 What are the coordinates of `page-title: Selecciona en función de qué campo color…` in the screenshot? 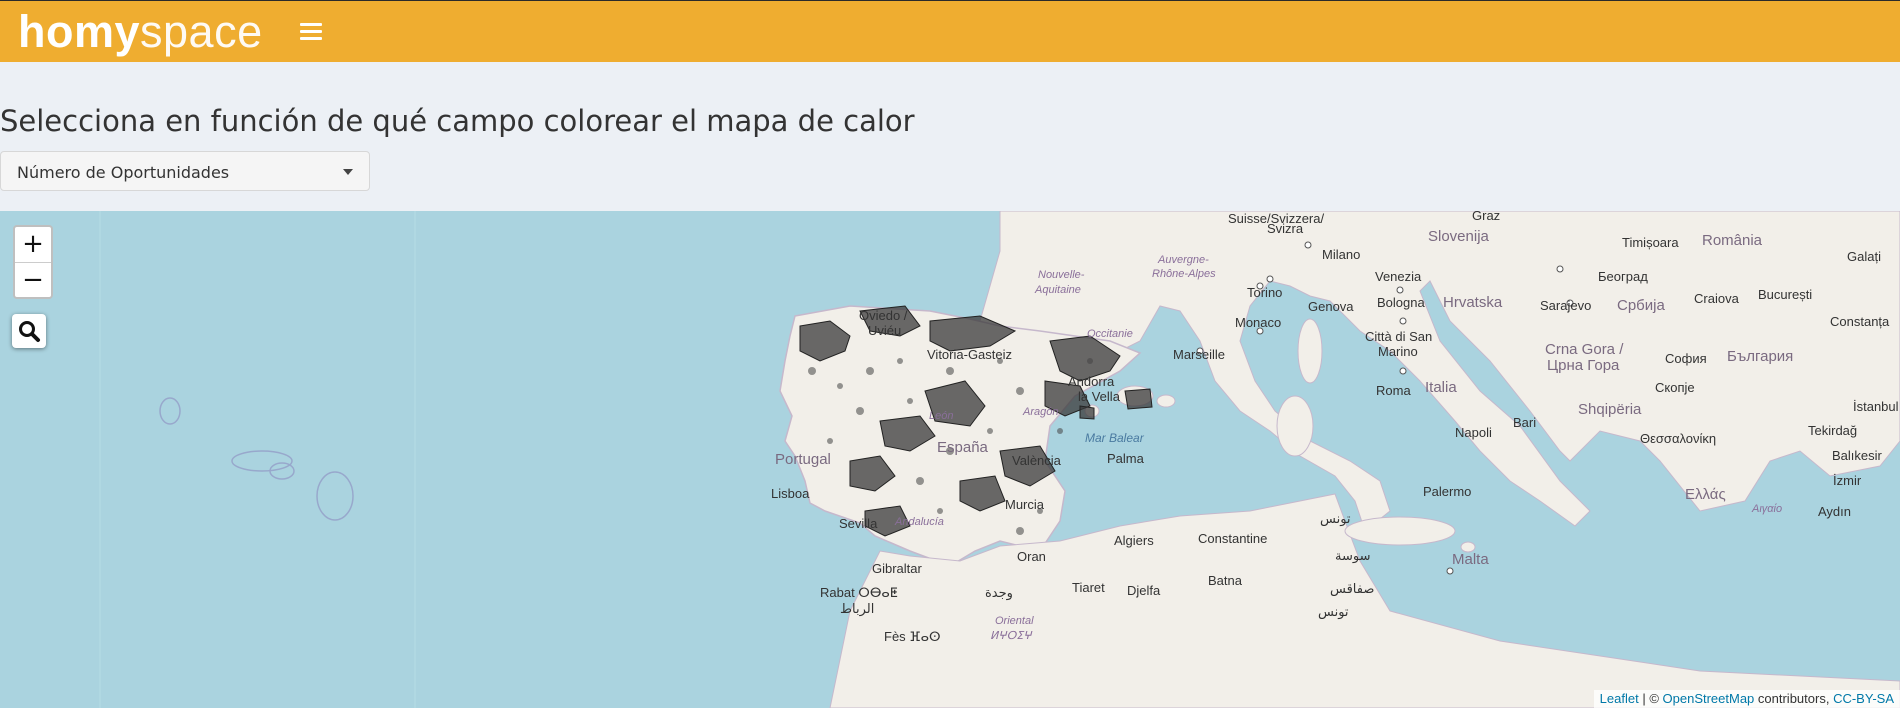 It's located at (457, 121).